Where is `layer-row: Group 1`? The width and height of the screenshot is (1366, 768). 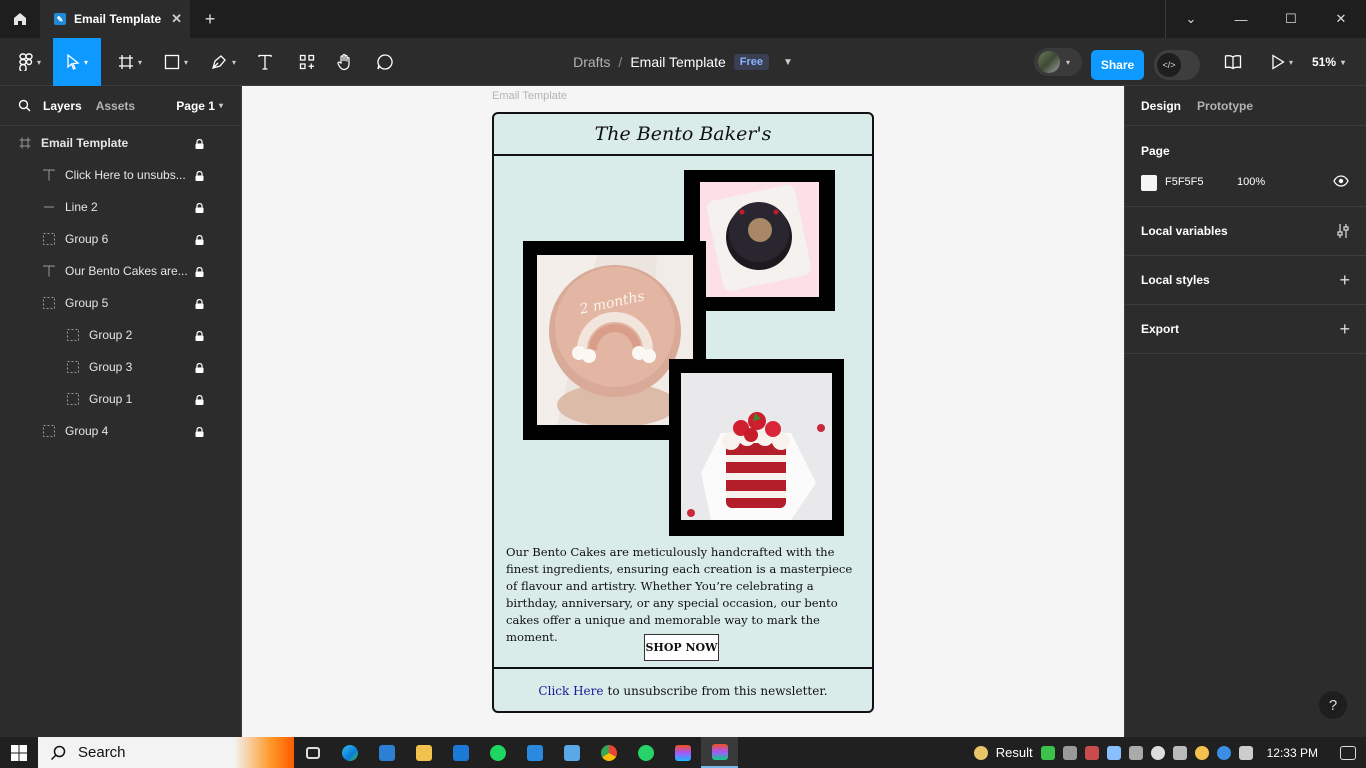 layer-row: Group 1 is located at coordinates (120, 399).